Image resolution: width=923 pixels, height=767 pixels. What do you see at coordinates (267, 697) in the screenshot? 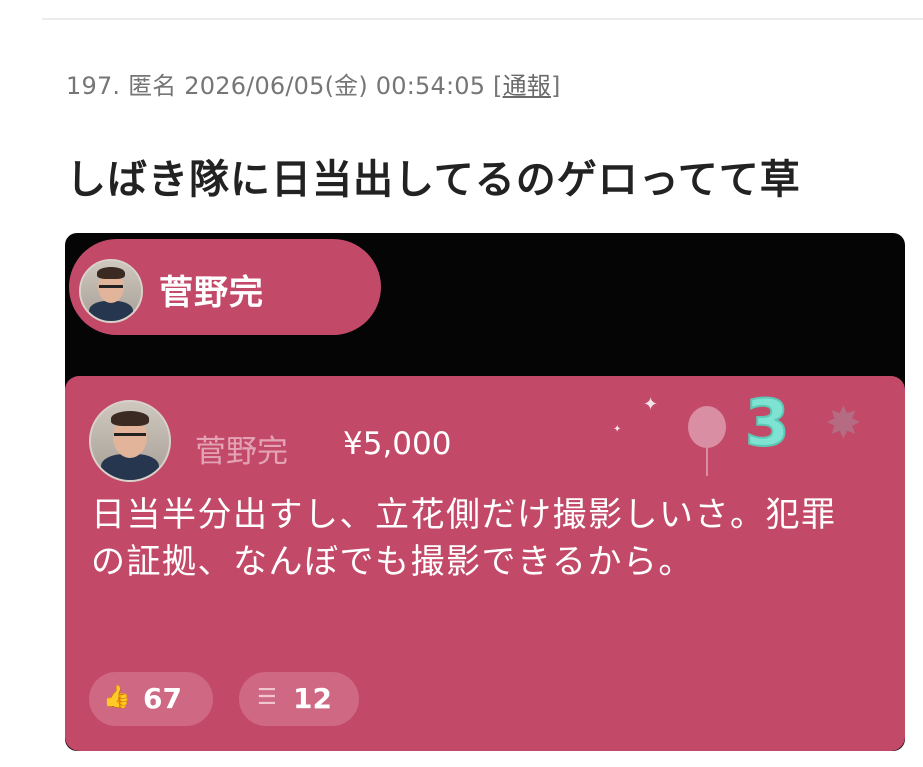
I see `comment-icon: ☰` at bounding box center [267, 697].